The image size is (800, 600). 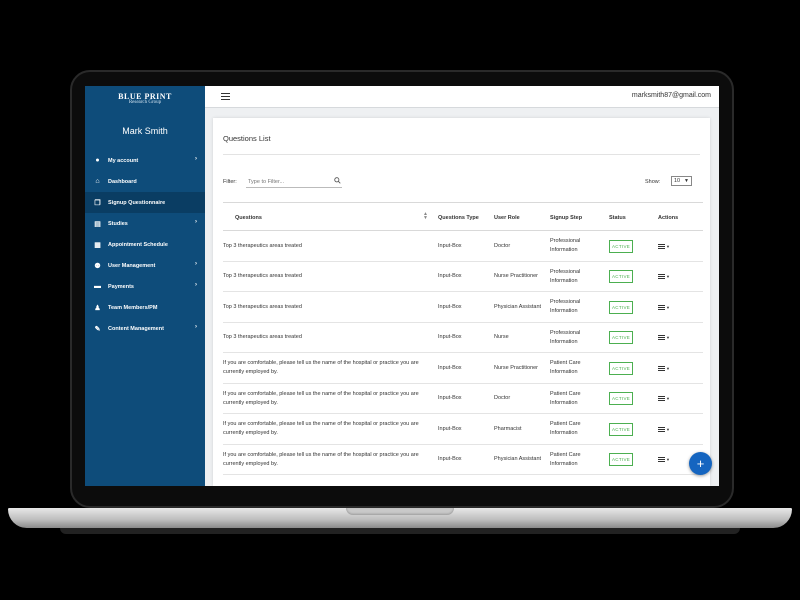 I want to click on laptop-shadow, so click(x=400, y=531).